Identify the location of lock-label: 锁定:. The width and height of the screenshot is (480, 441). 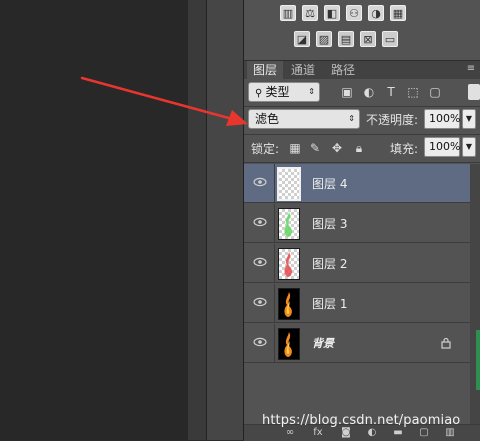
(265, 149).